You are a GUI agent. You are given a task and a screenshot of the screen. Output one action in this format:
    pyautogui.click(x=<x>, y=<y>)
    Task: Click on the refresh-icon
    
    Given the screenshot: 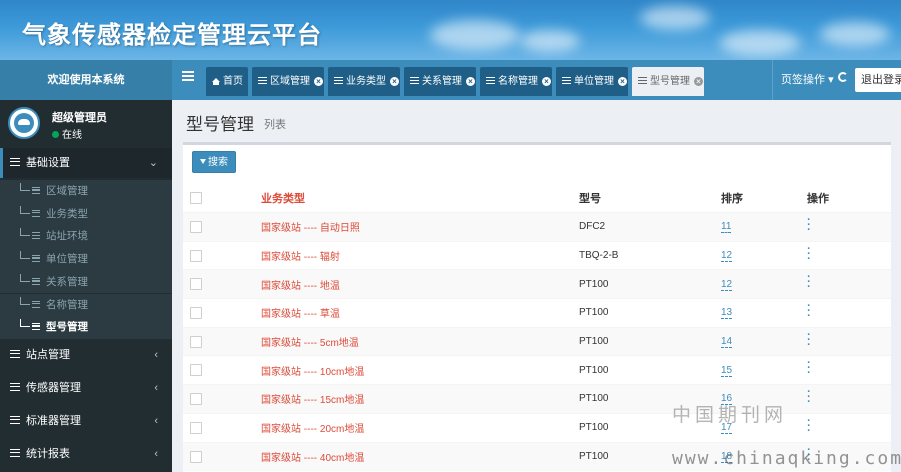 What is the action you would take?
    pyautogui.click(x=843, y=77)
    